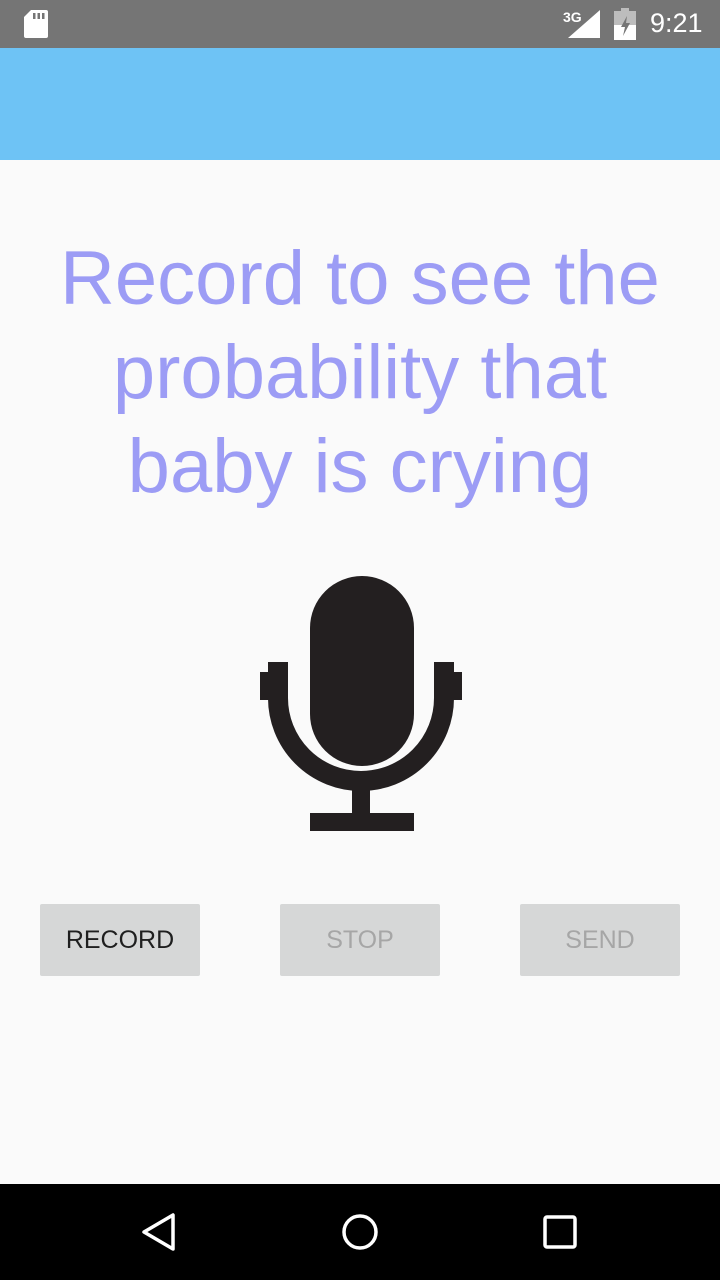 The height and width of the screenshot is (1280, 720). I want to click on app-bar, so click(360, 104).